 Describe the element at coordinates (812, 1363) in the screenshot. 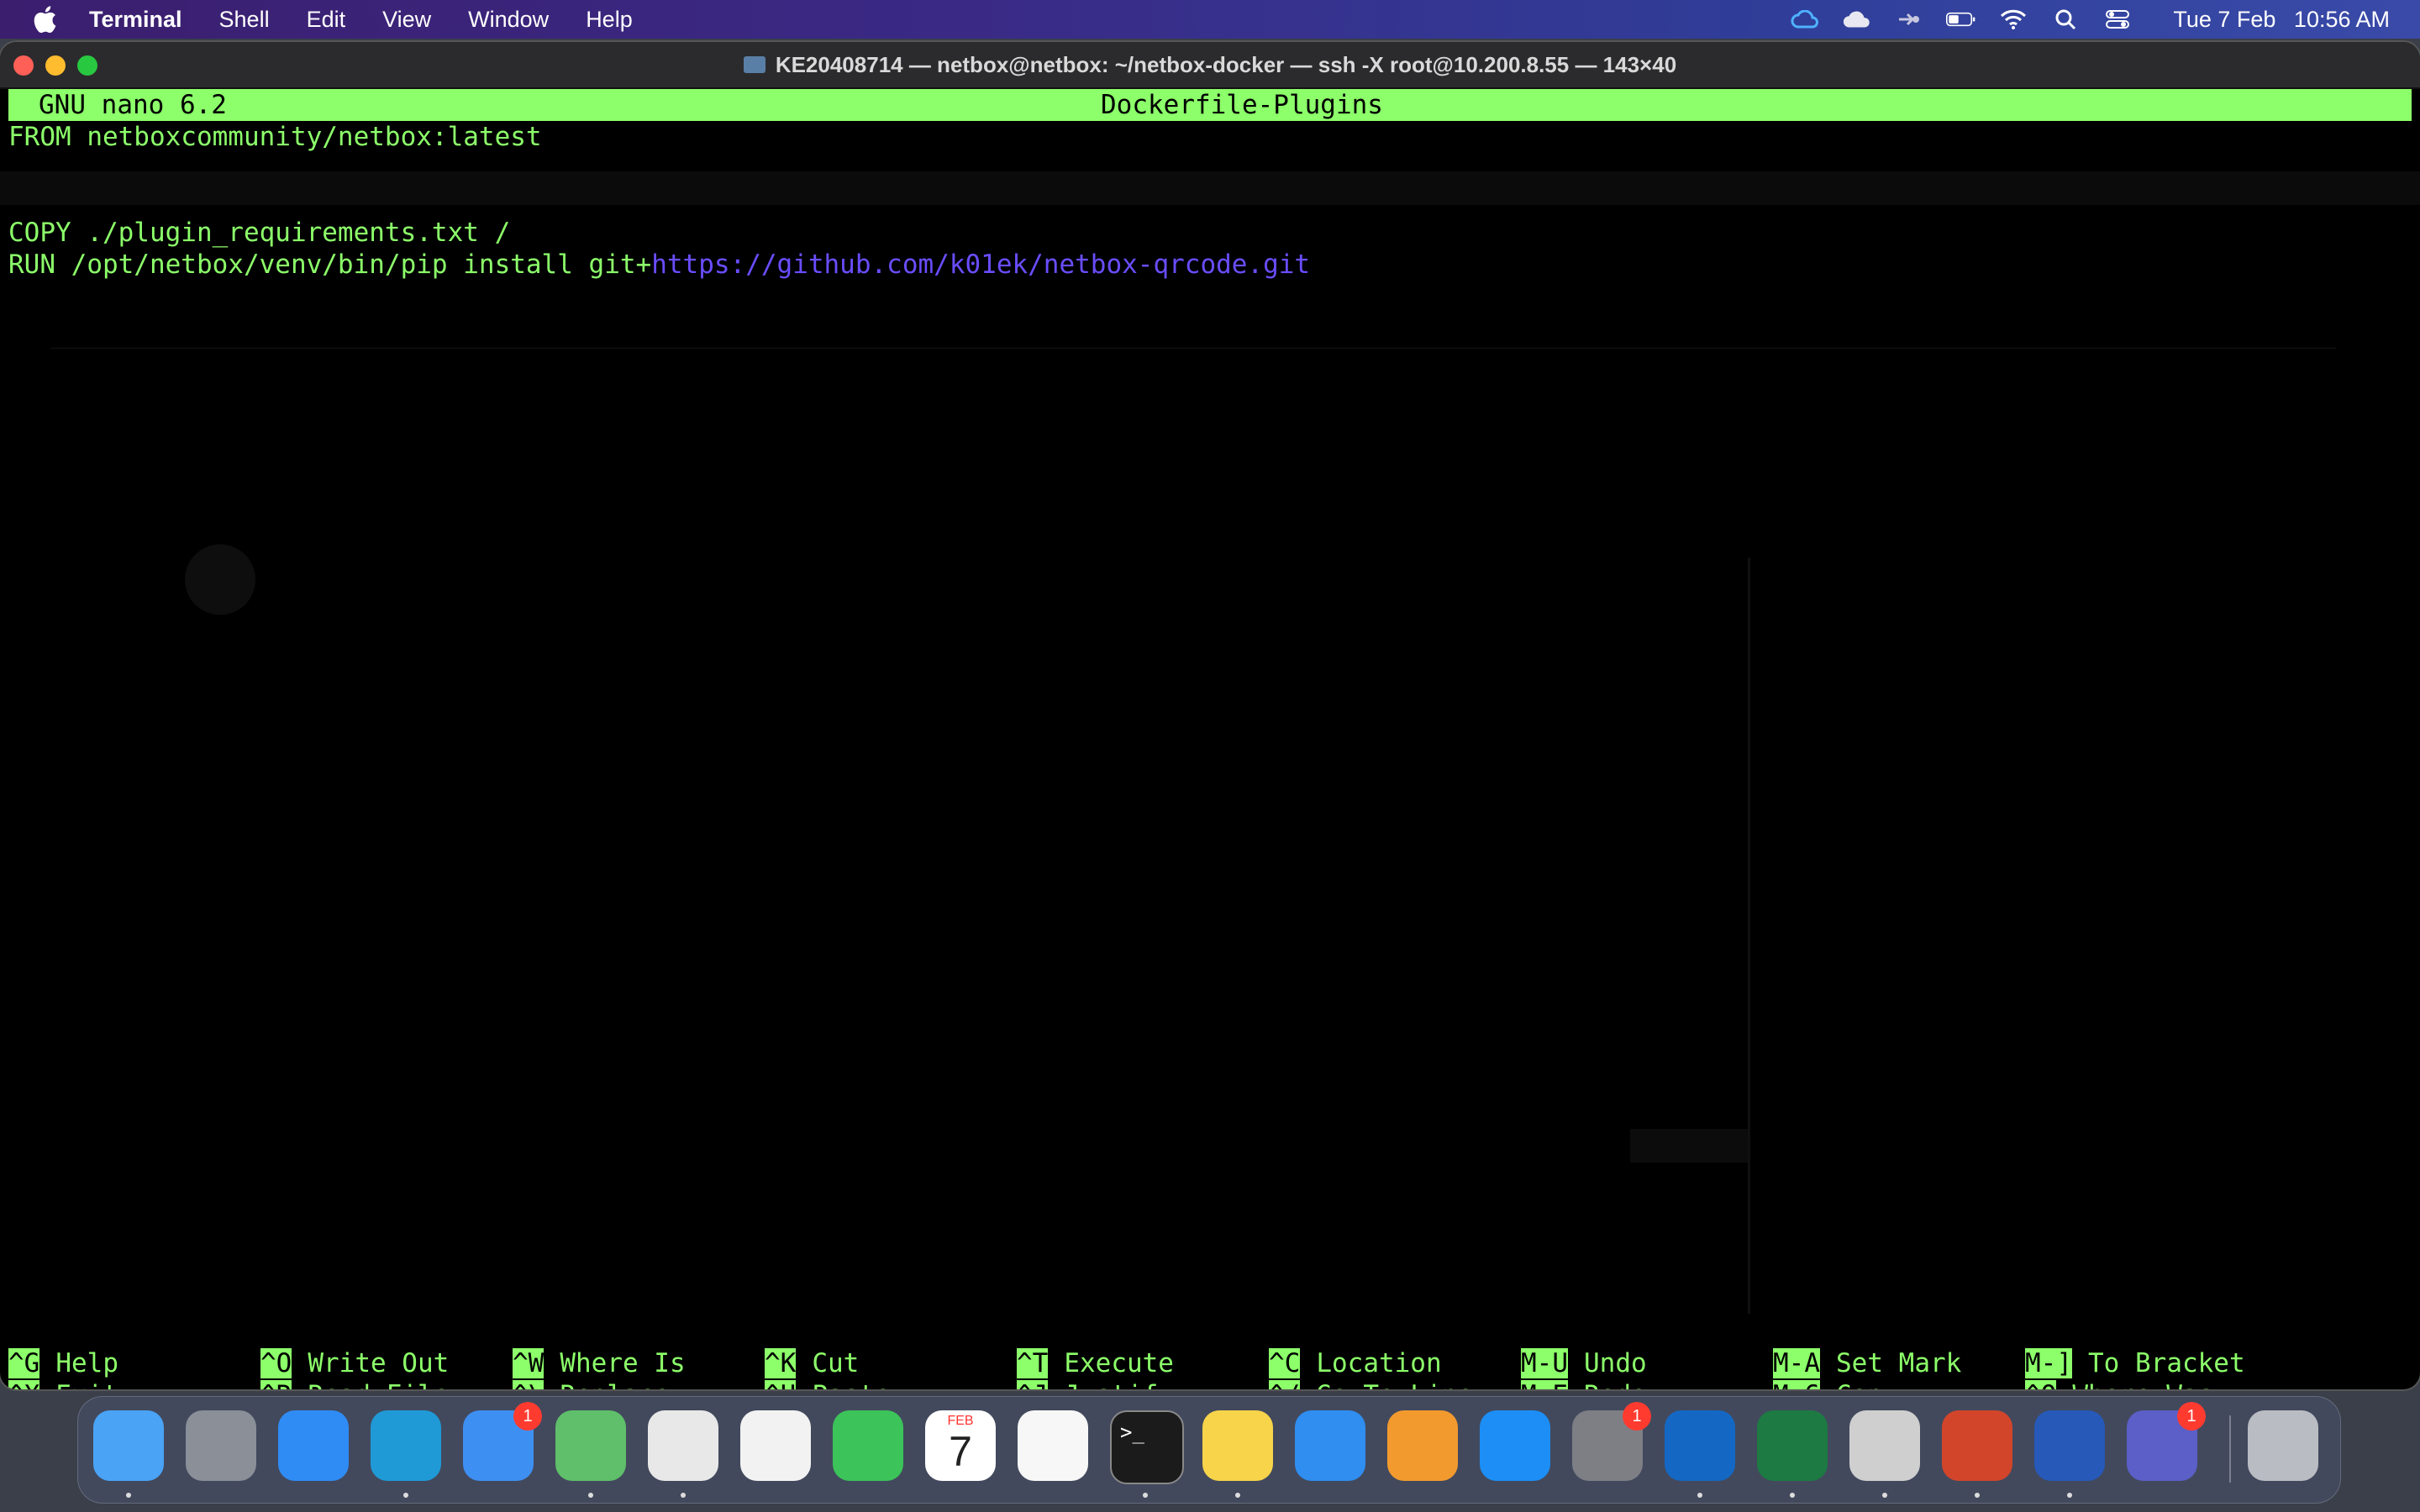

I see `shortcut-cut: ^K Cut` at that location.